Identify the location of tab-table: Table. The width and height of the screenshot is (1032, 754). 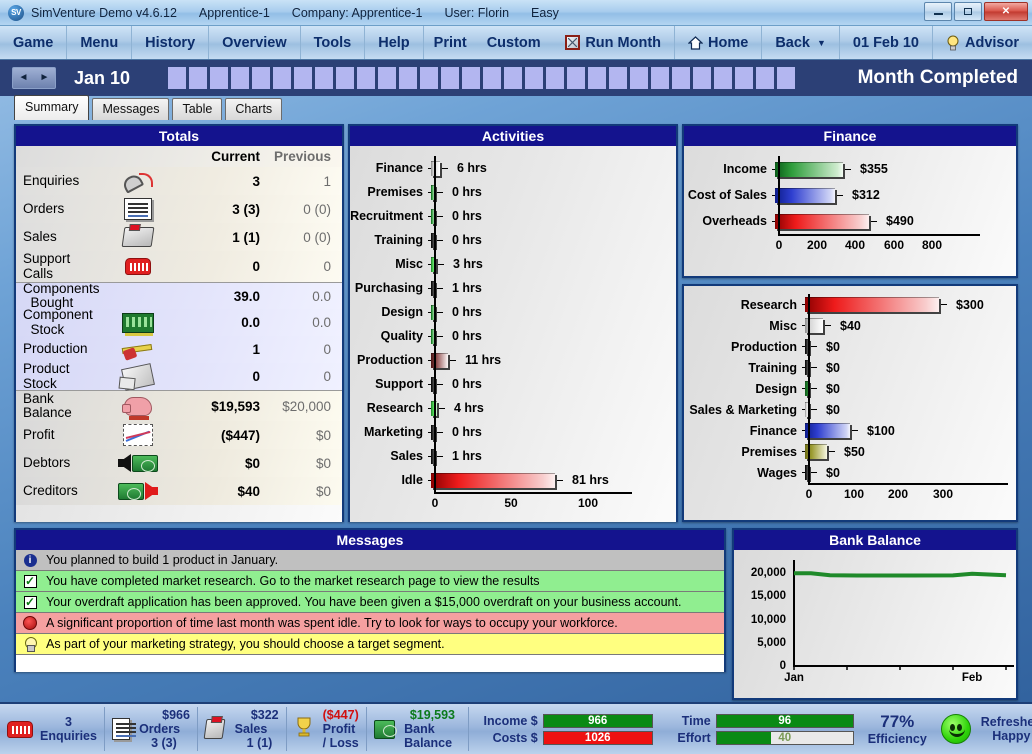
(197, 109).